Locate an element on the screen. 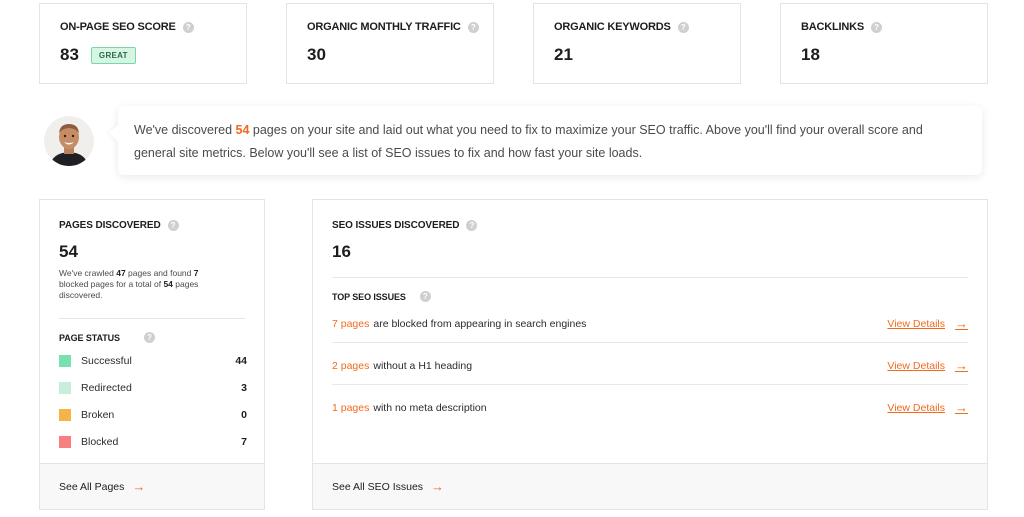 Image resolution: width=1024 pixels, height=517 pixels. metric-value: 30 is located at coordinates (316, 54).